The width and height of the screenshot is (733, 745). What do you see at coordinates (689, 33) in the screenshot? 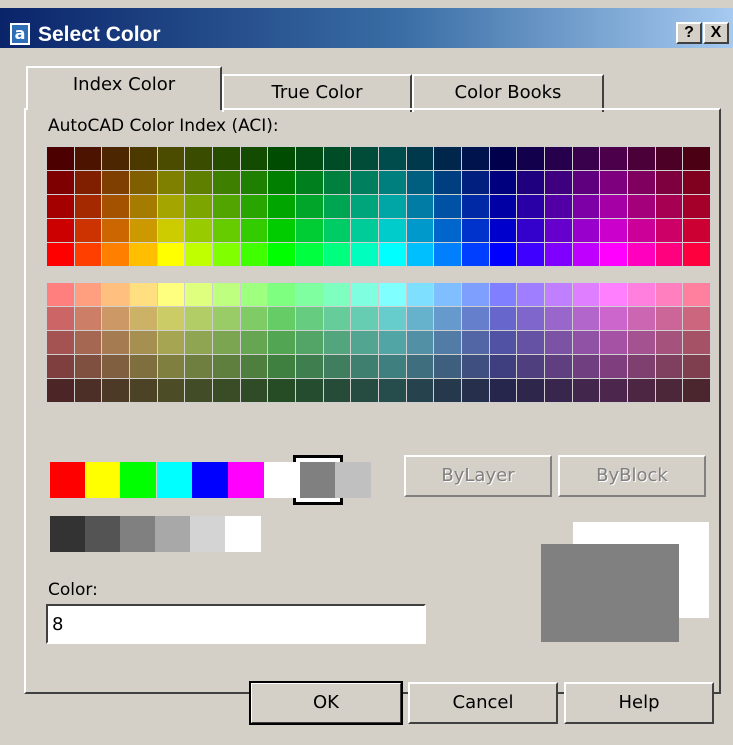
I see `help-caption-button: ?` at bounding box center [689, 33].